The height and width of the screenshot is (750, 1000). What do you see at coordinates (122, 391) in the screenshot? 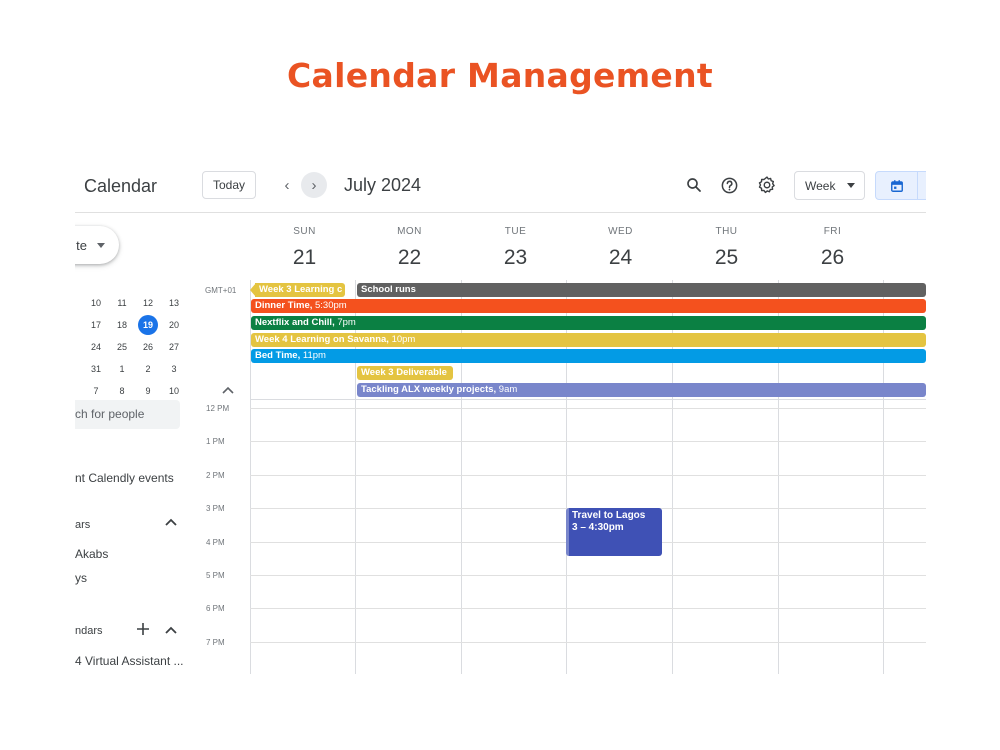
I see `mini-calendar-day: 8` at bounding box center [122, 391].